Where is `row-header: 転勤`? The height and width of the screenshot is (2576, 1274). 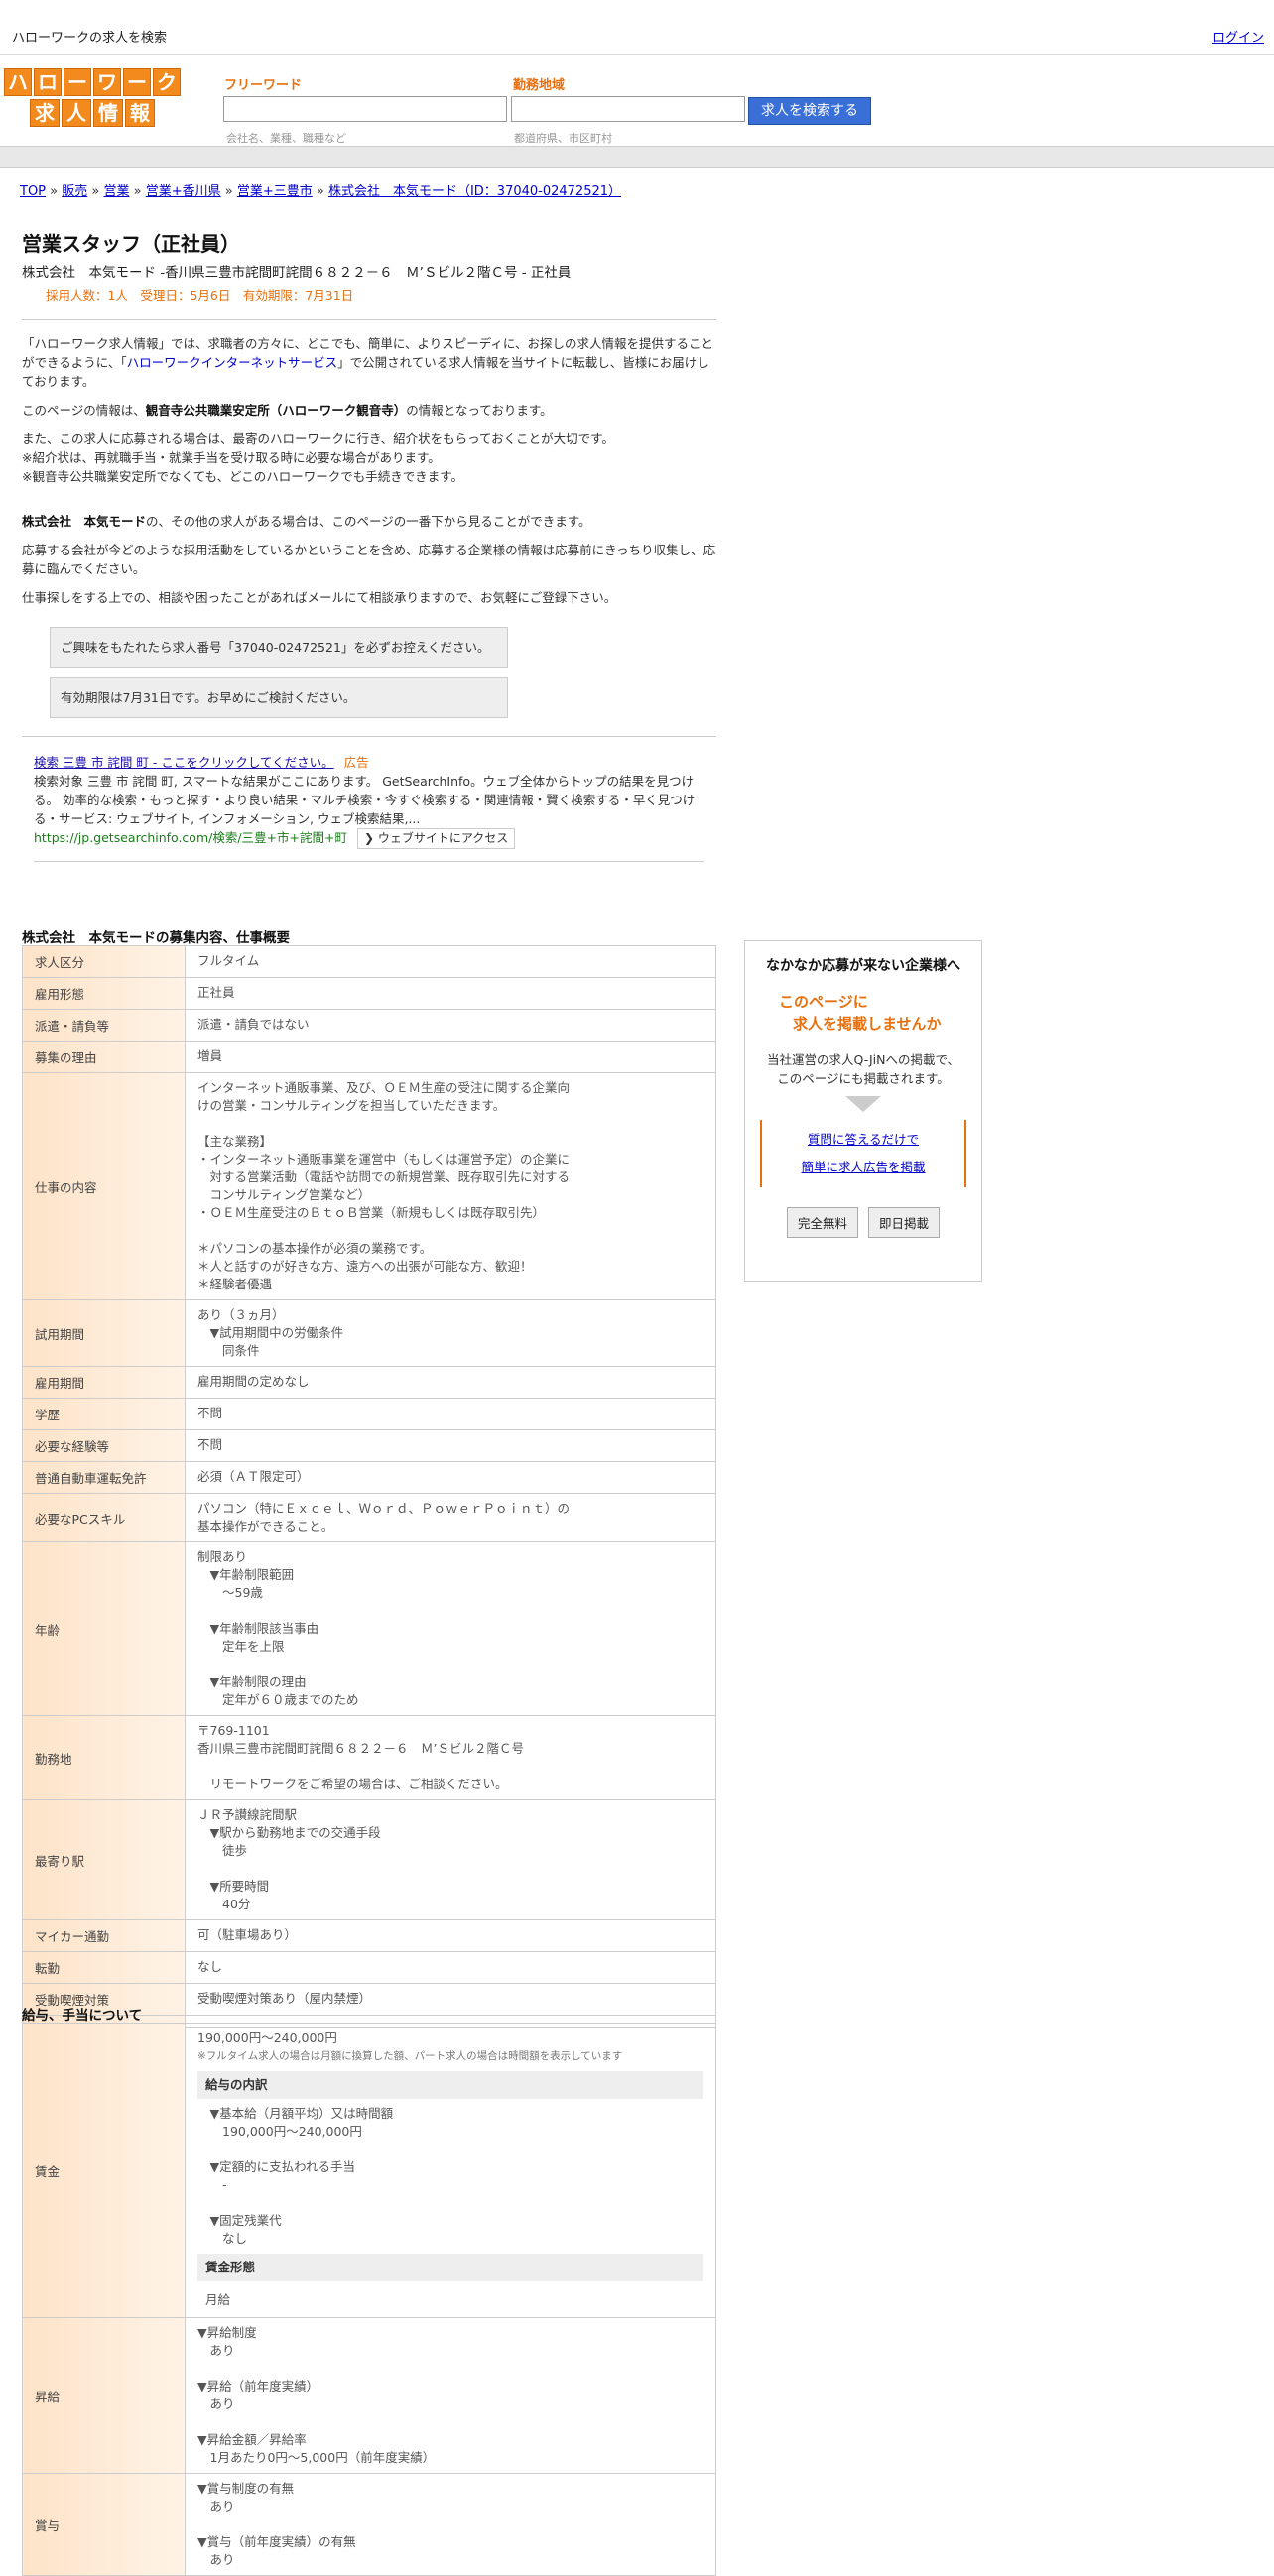
row-header: 転勤 is located at coordinates (104, 1967).